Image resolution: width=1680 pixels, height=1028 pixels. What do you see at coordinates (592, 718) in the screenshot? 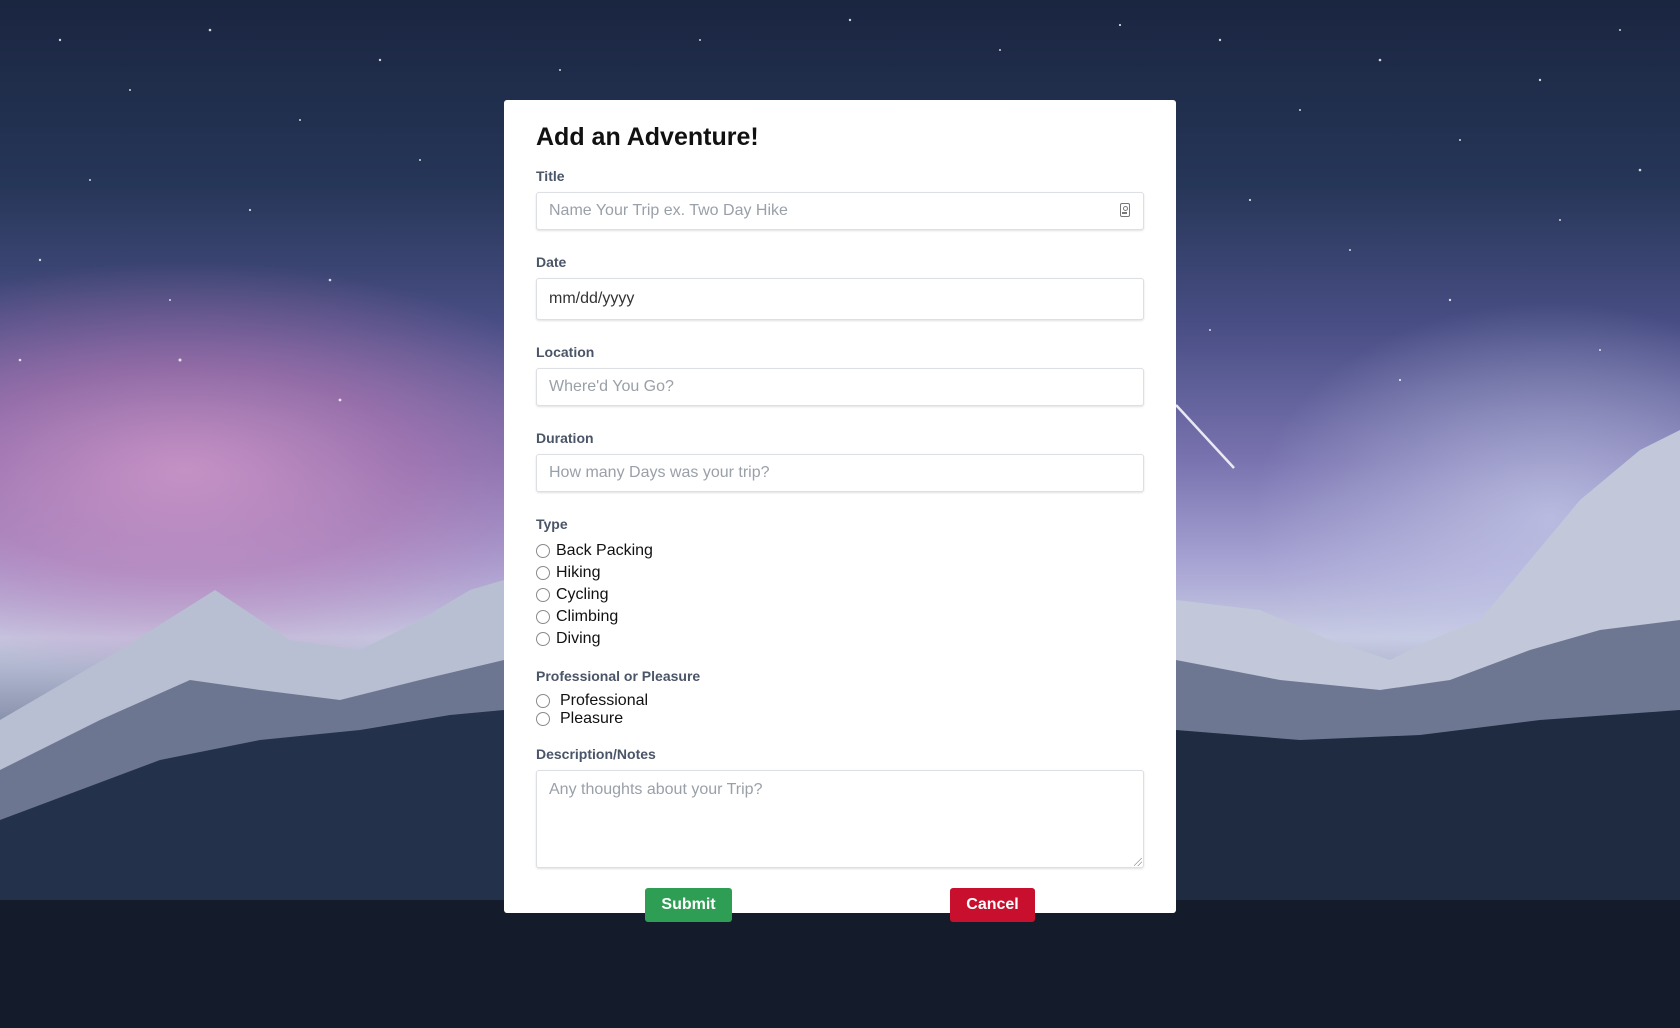
I see `radio-label: Pleasure` at bounding box center [592, 718].